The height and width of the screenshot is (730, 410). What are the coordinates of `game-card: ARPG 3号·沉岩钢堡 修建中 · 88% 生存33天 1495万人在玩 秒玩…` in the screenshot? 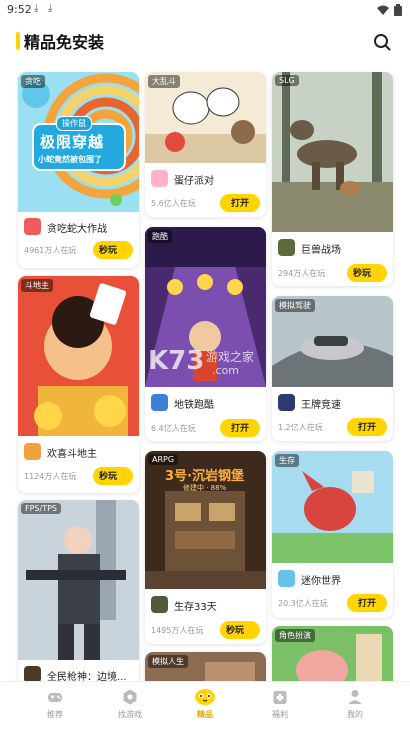 It's located at (205, 547).